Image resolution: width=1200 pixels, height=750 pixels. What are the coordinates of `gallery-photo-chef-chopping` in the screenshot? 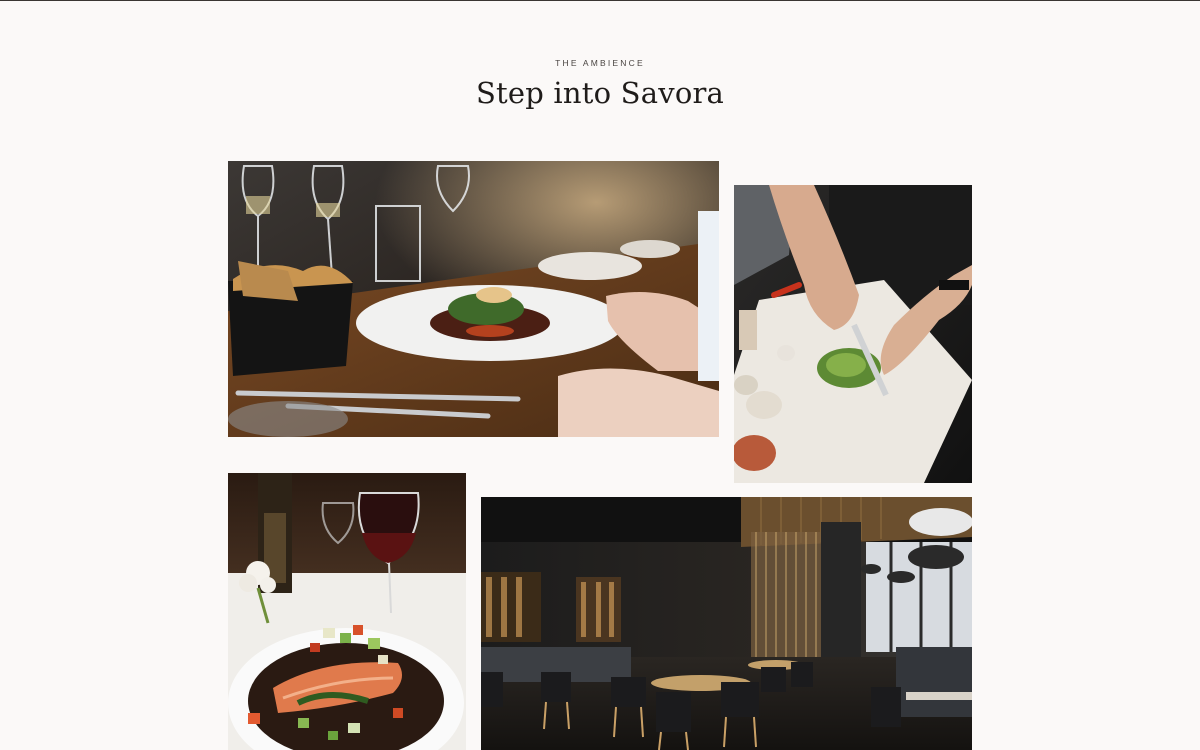 It's located at (853, 334).